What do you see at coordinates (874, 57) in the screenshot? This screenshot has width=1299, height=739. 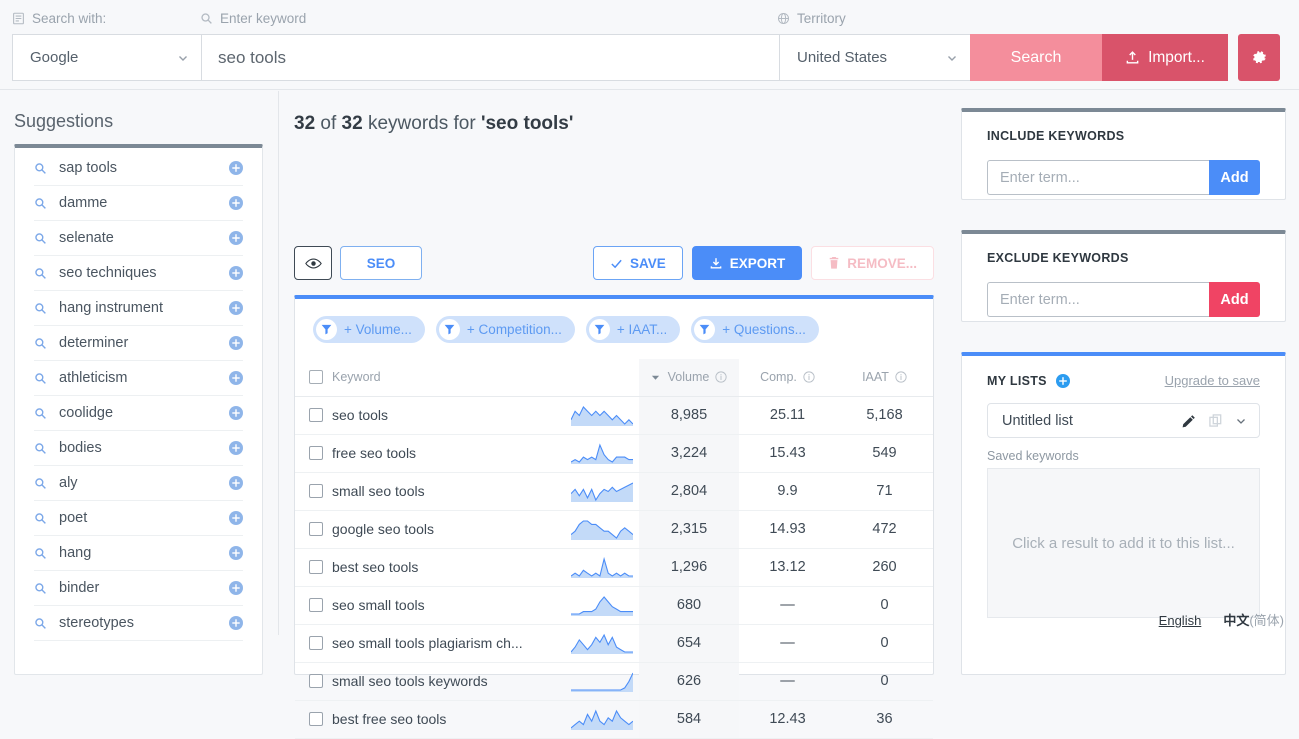 I see `territory-select: United States` at bounding box center [874, 57].